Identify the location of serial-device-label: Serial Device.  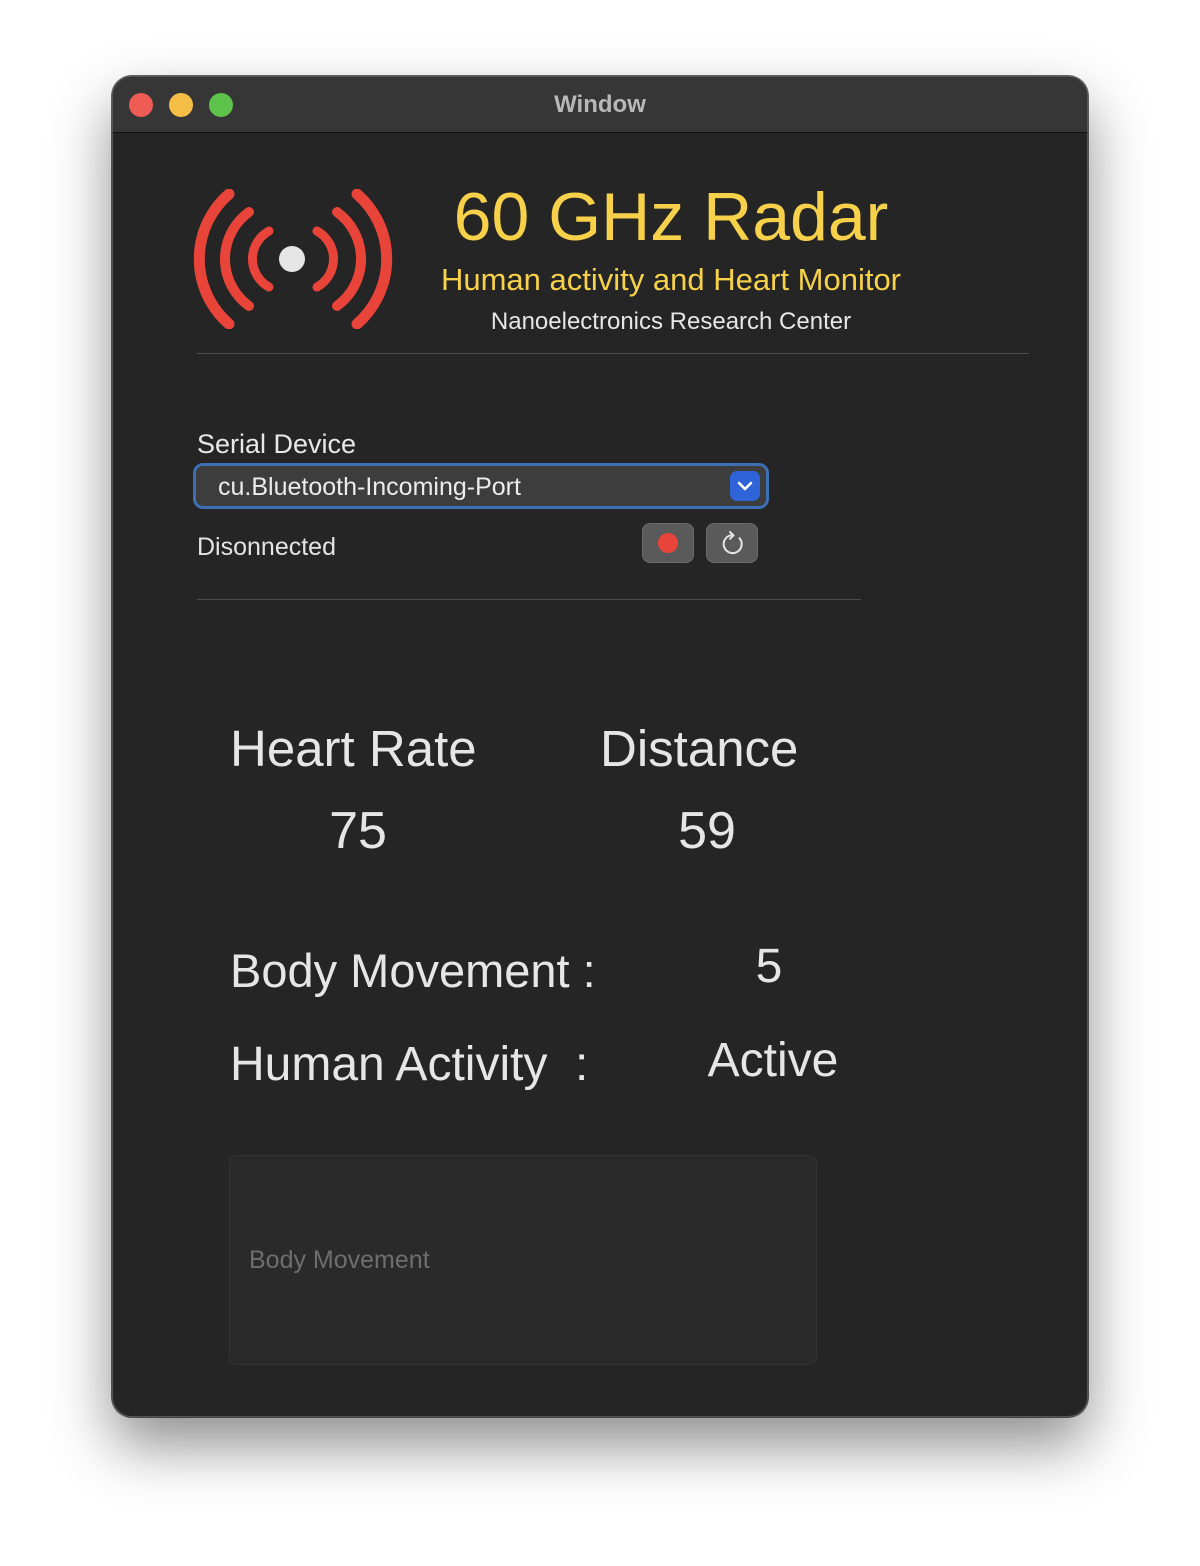
(277, 444).